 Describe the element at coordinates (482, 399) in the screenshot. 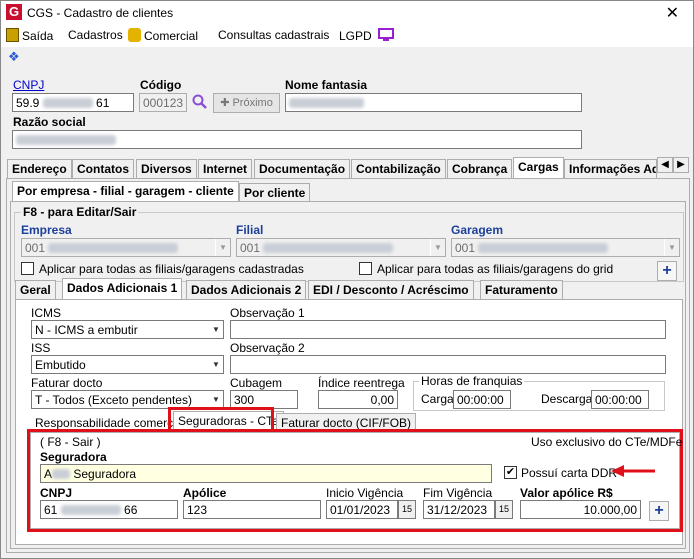

I see `carga-field: 00:00:00` at that location.